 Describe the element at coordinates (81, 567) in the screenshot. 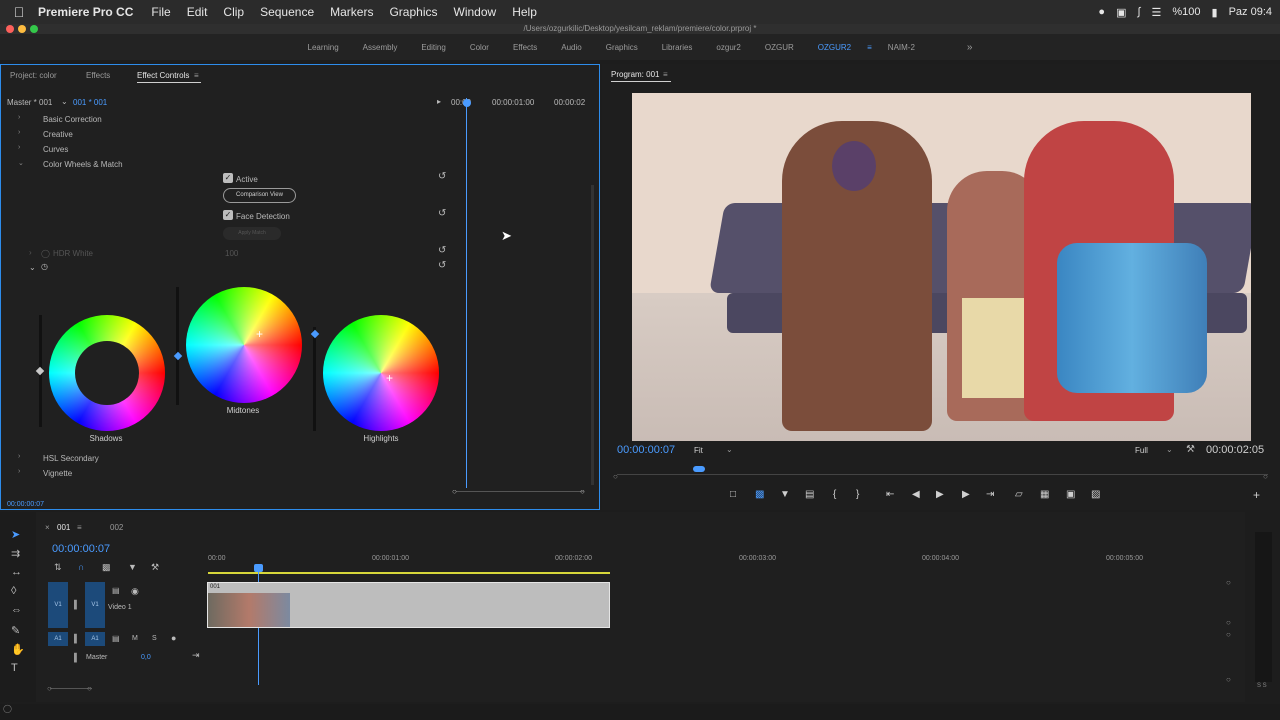

I see `snap-icon: ∩` at that location.